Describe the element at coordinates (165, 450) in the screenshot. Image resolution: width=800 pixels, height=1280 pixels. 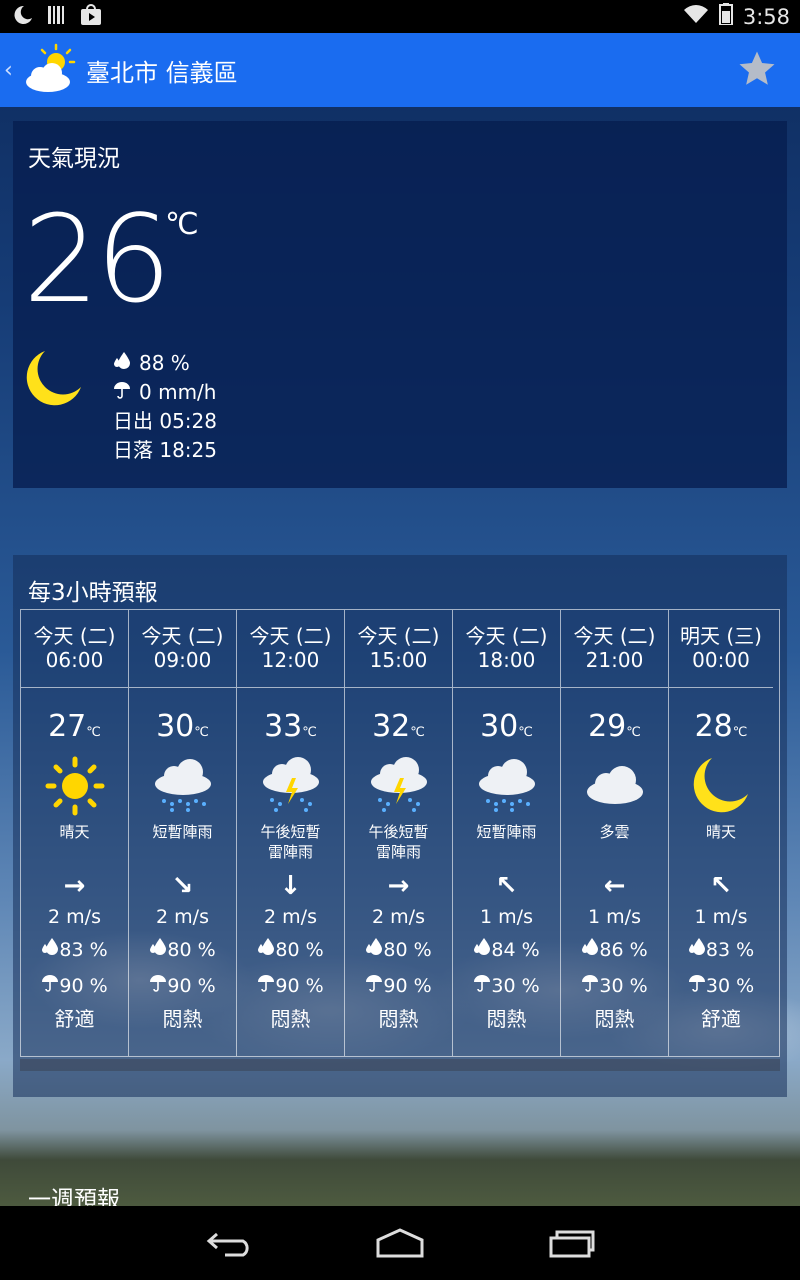
I see `sunset-time: 日落 18:25` at that location.